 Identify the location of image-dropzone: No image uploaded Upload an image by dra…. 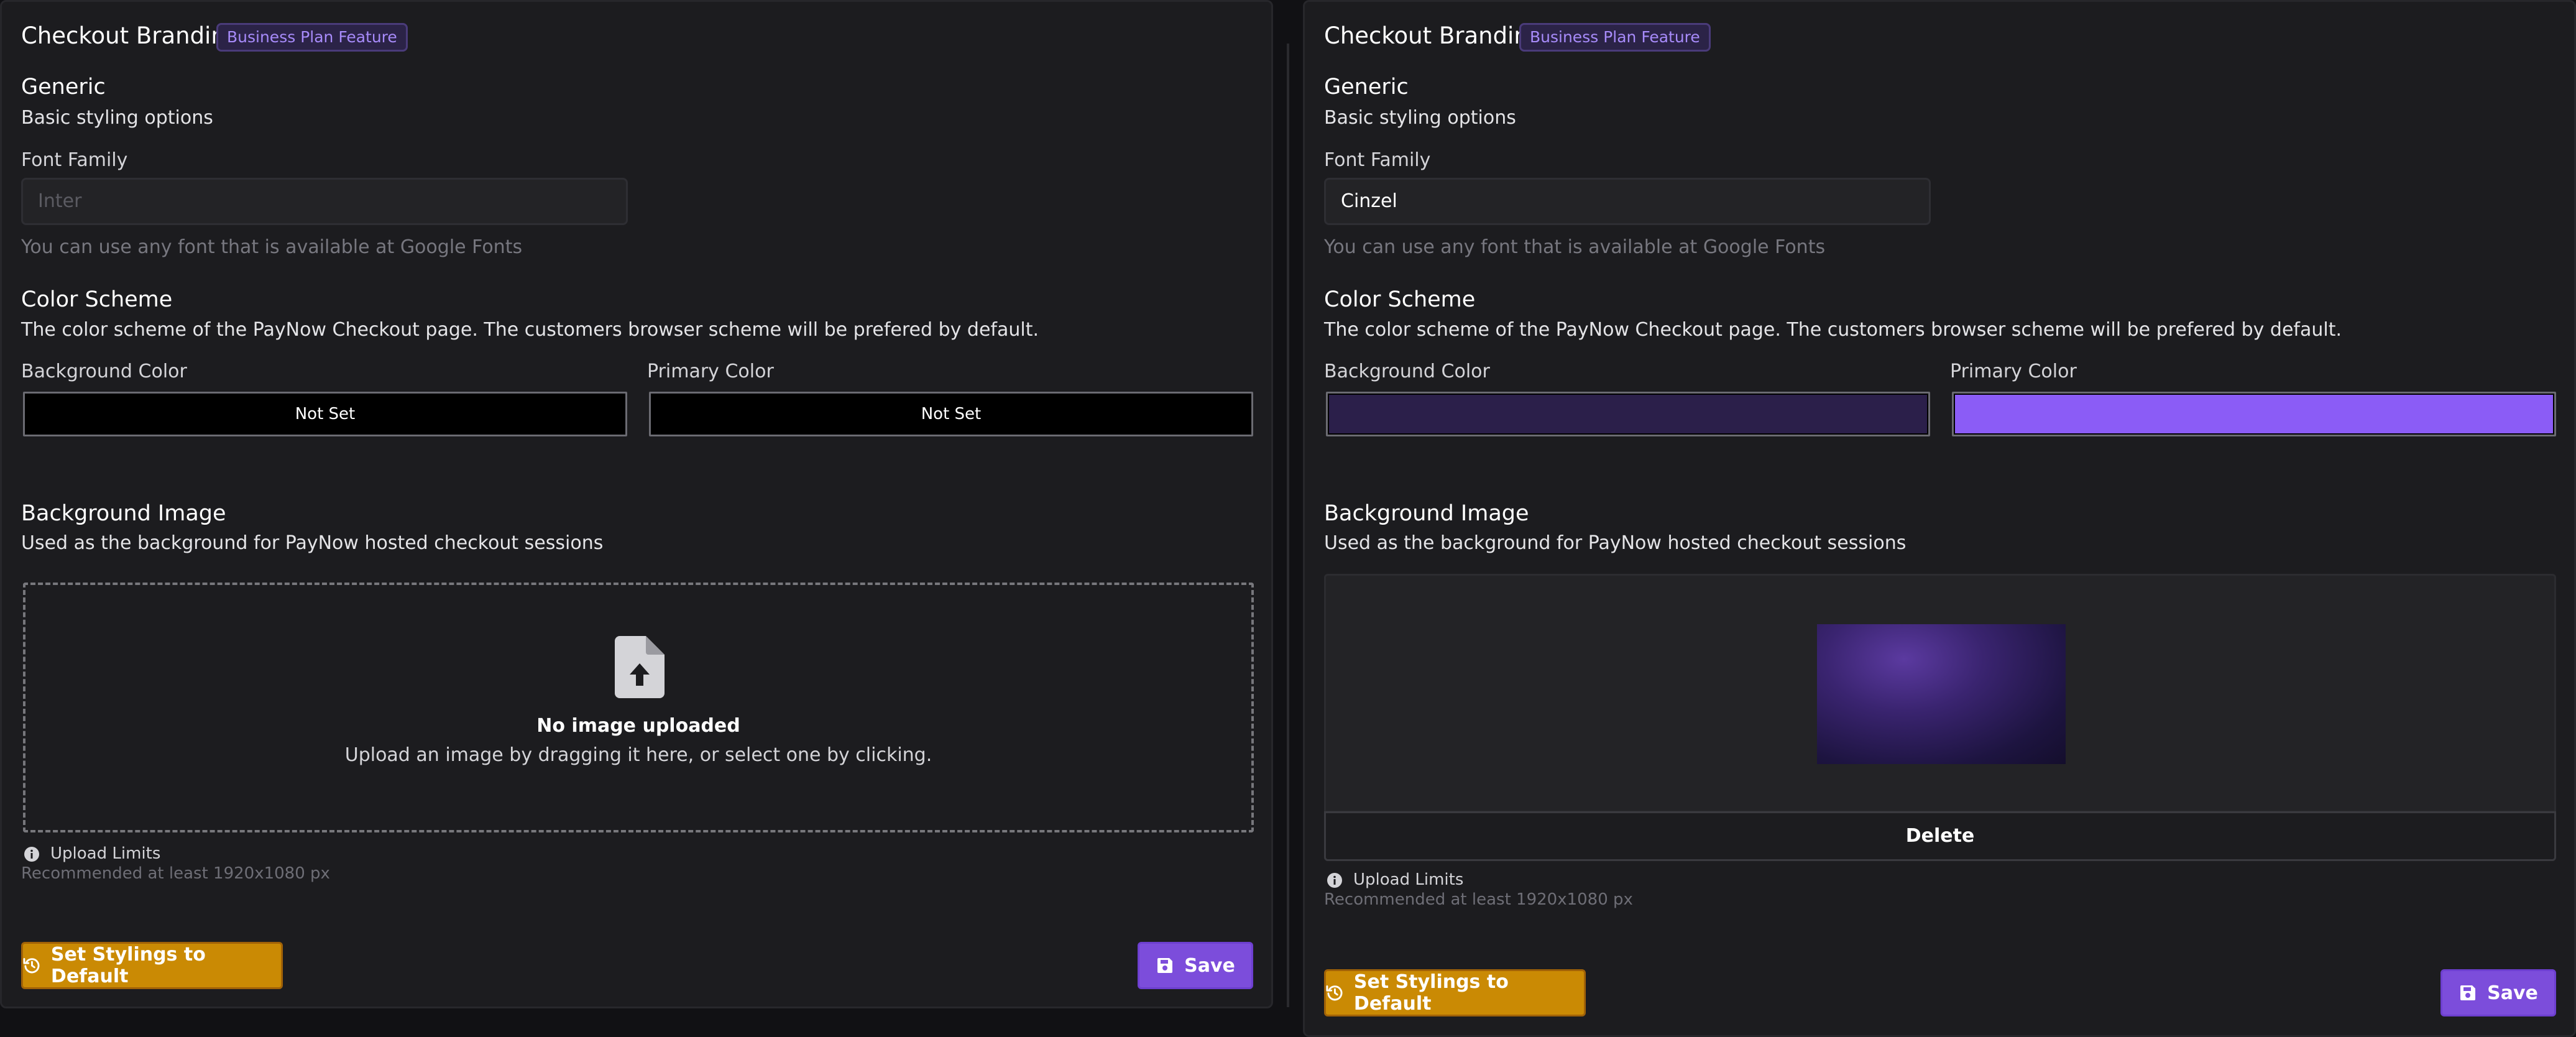
(638, 708).